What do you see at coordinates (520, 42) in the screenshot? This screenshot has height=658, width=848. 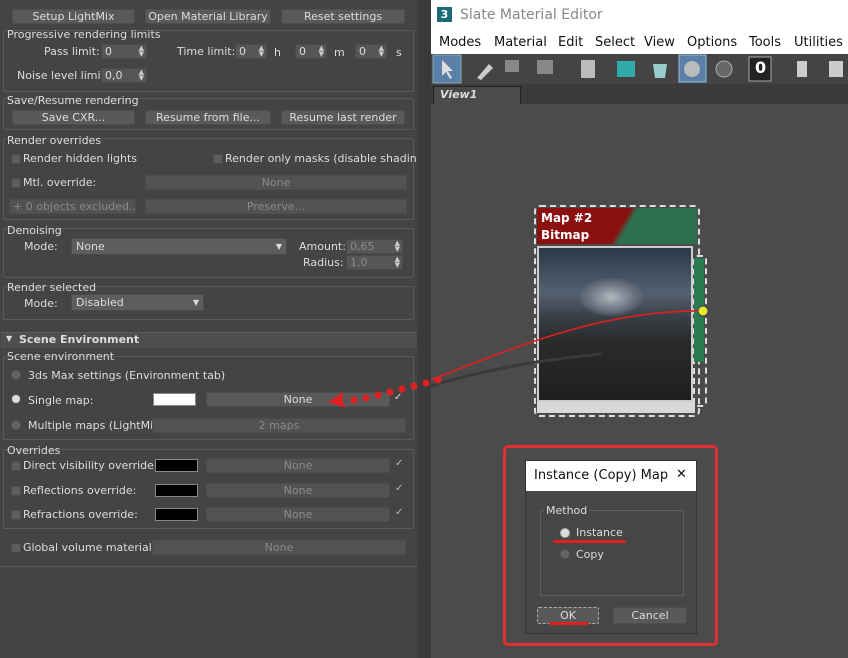 I see `menu-material: Material` at bounding box center [520, 42].